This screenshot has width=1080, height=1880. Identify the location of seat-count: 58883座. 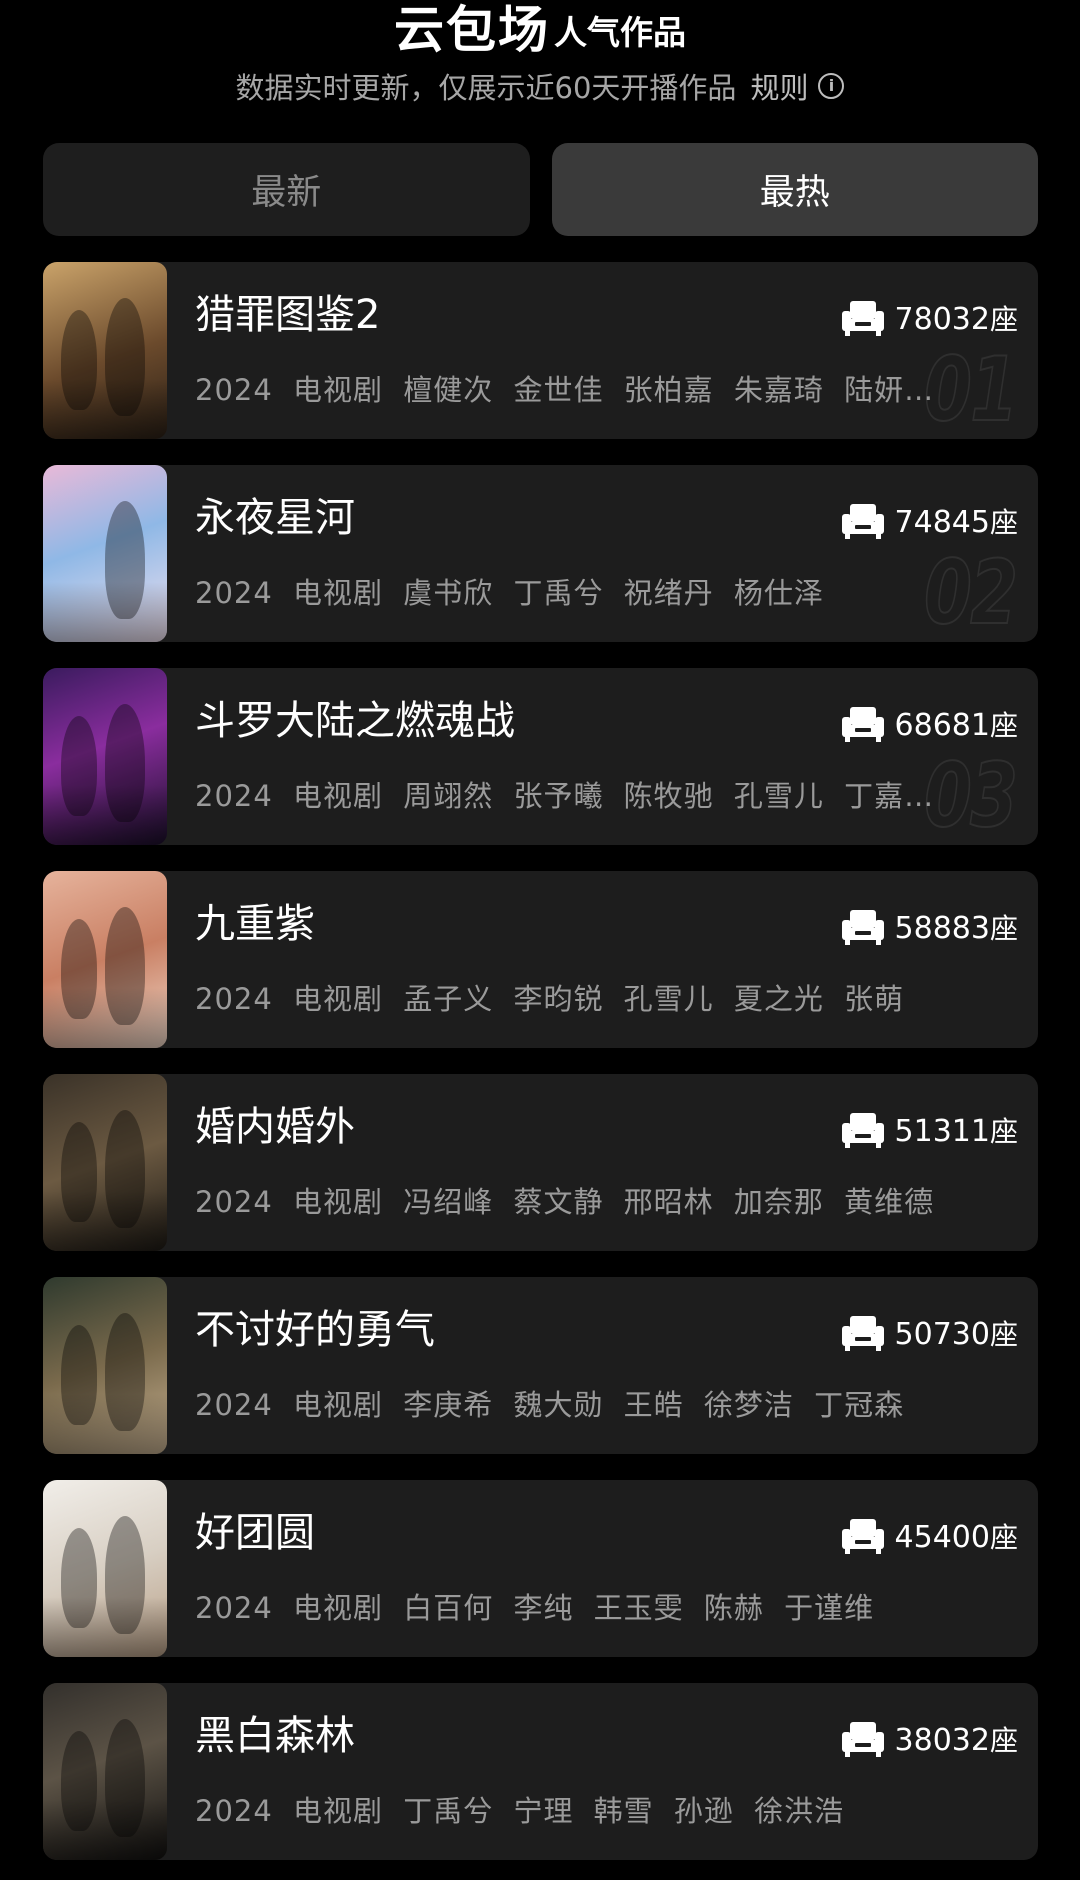
(929, 927).